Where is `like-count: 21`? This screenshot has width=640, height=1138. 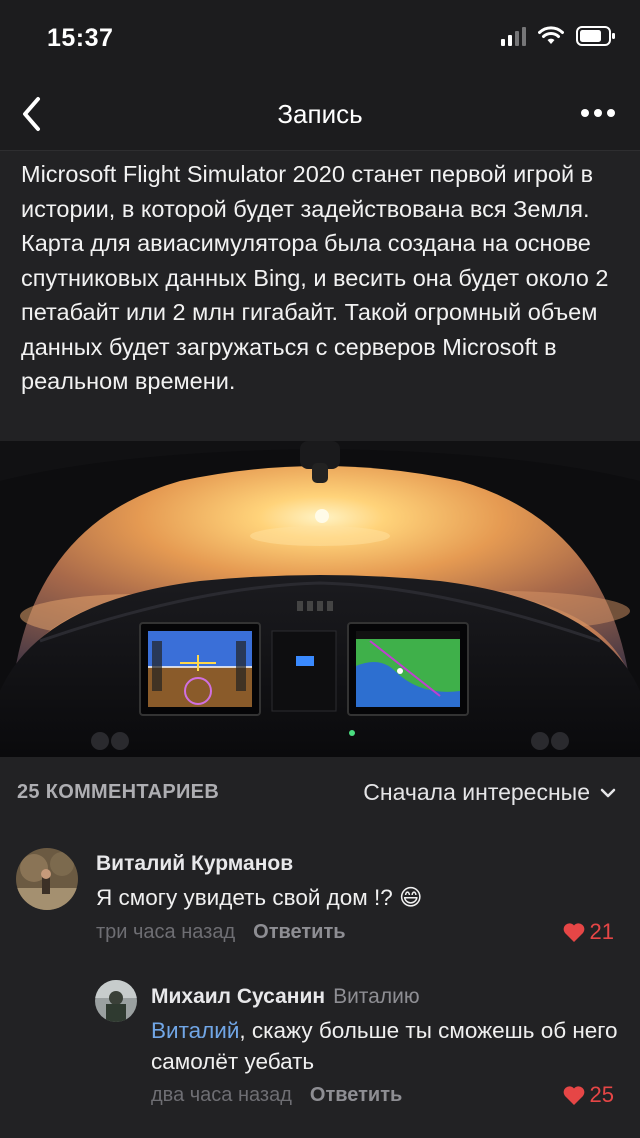
like-count: 21 is located at coordinates (601, 931).